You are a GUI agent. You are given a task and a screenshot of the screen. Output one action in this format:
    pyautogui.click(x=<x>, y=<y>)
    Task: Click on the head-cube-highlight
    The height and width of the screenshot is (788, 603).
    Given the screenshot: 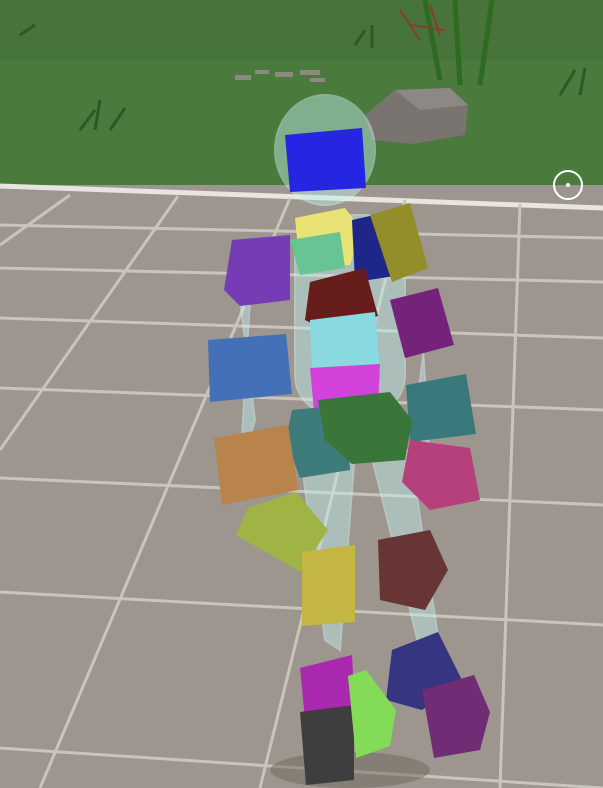 What is the action you would take?
    pyautogui.click(x=325, y=160)
    